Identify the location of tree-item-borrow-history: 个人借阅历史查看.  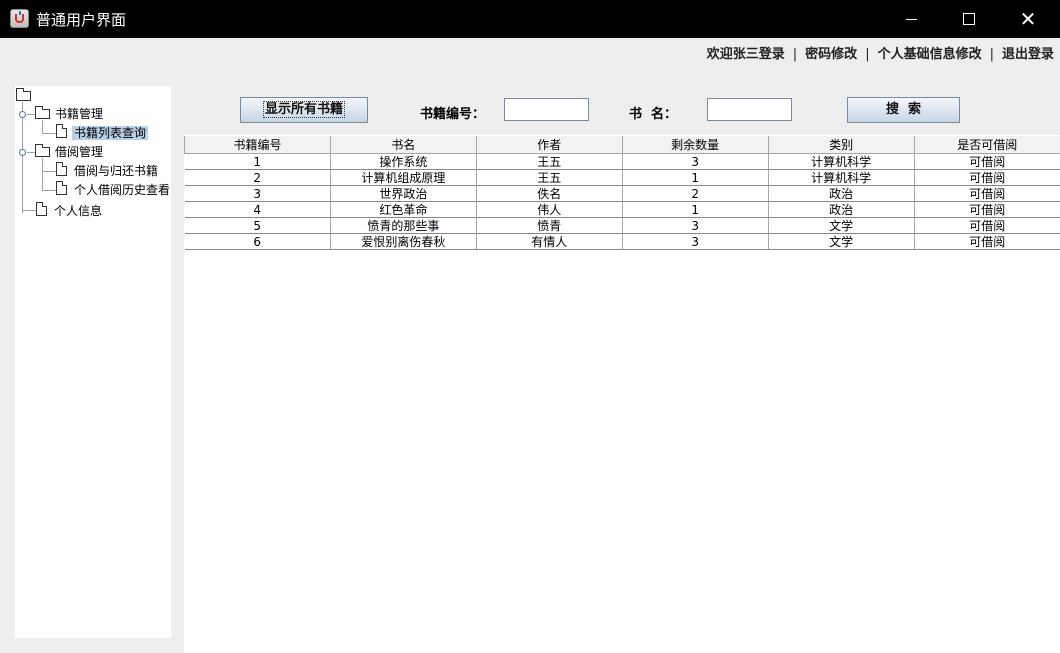
(122, 190).